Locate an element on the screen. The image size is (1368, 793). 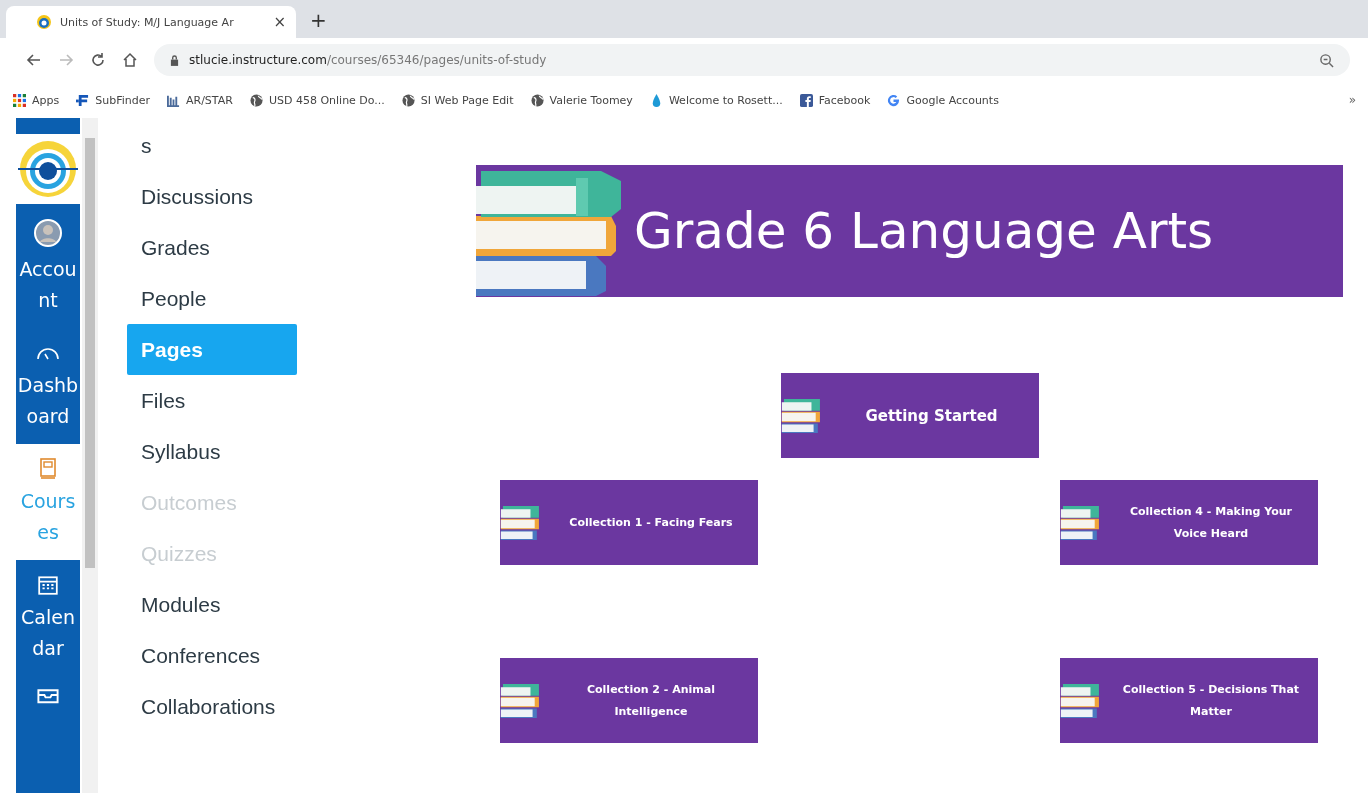
bookmark: Apps is located at coordinates (36, 100).